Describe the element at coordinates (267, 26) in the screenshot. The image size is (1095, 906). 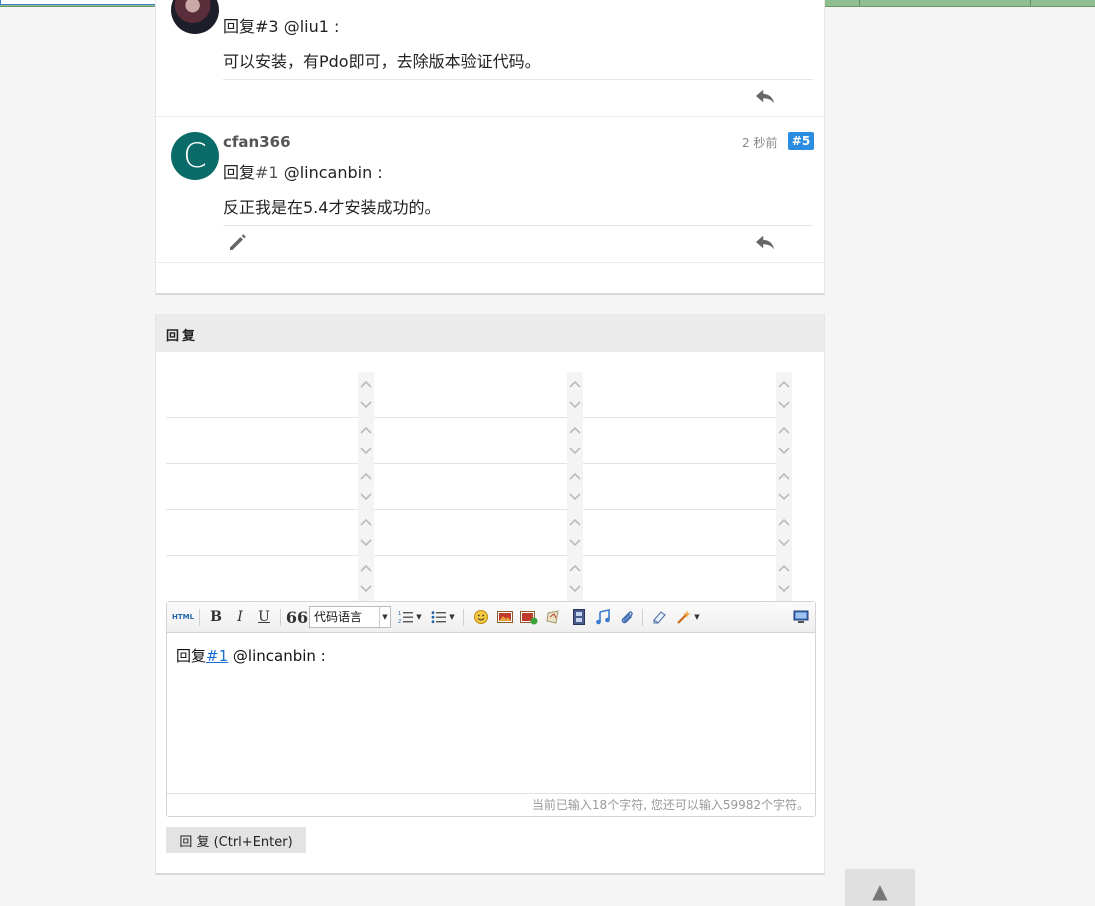
I see `reply-ref-link: #3` at that location.